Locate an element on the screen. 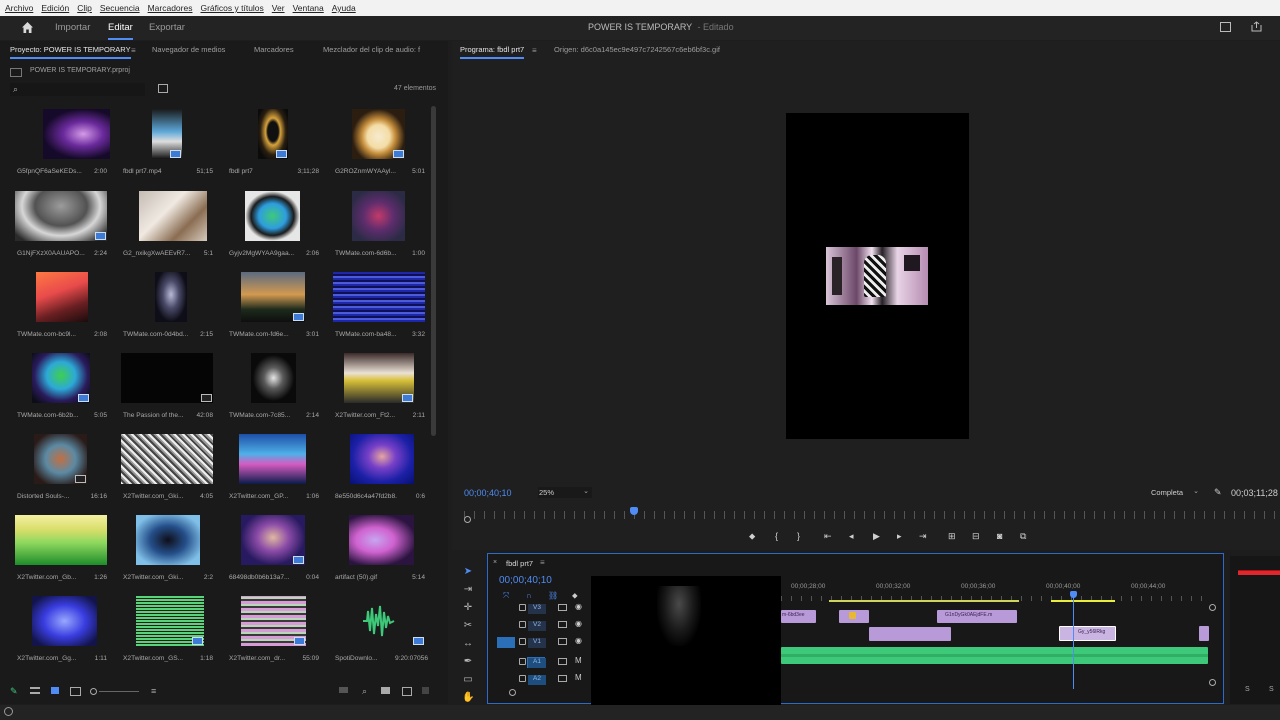 Image resolution: width=1280 pixels, height=720 pixels. v-scroll-handle-top is located at coordinates (1212, 607).